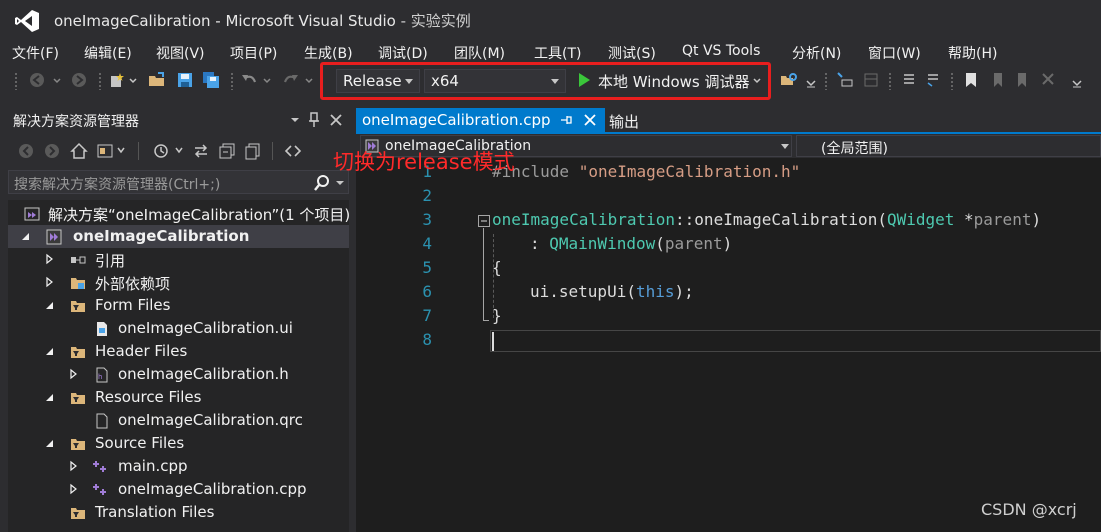  Describe the element at coordinates (78, 283) in the screenshot. I see `external-dependencies-icon` at that location.